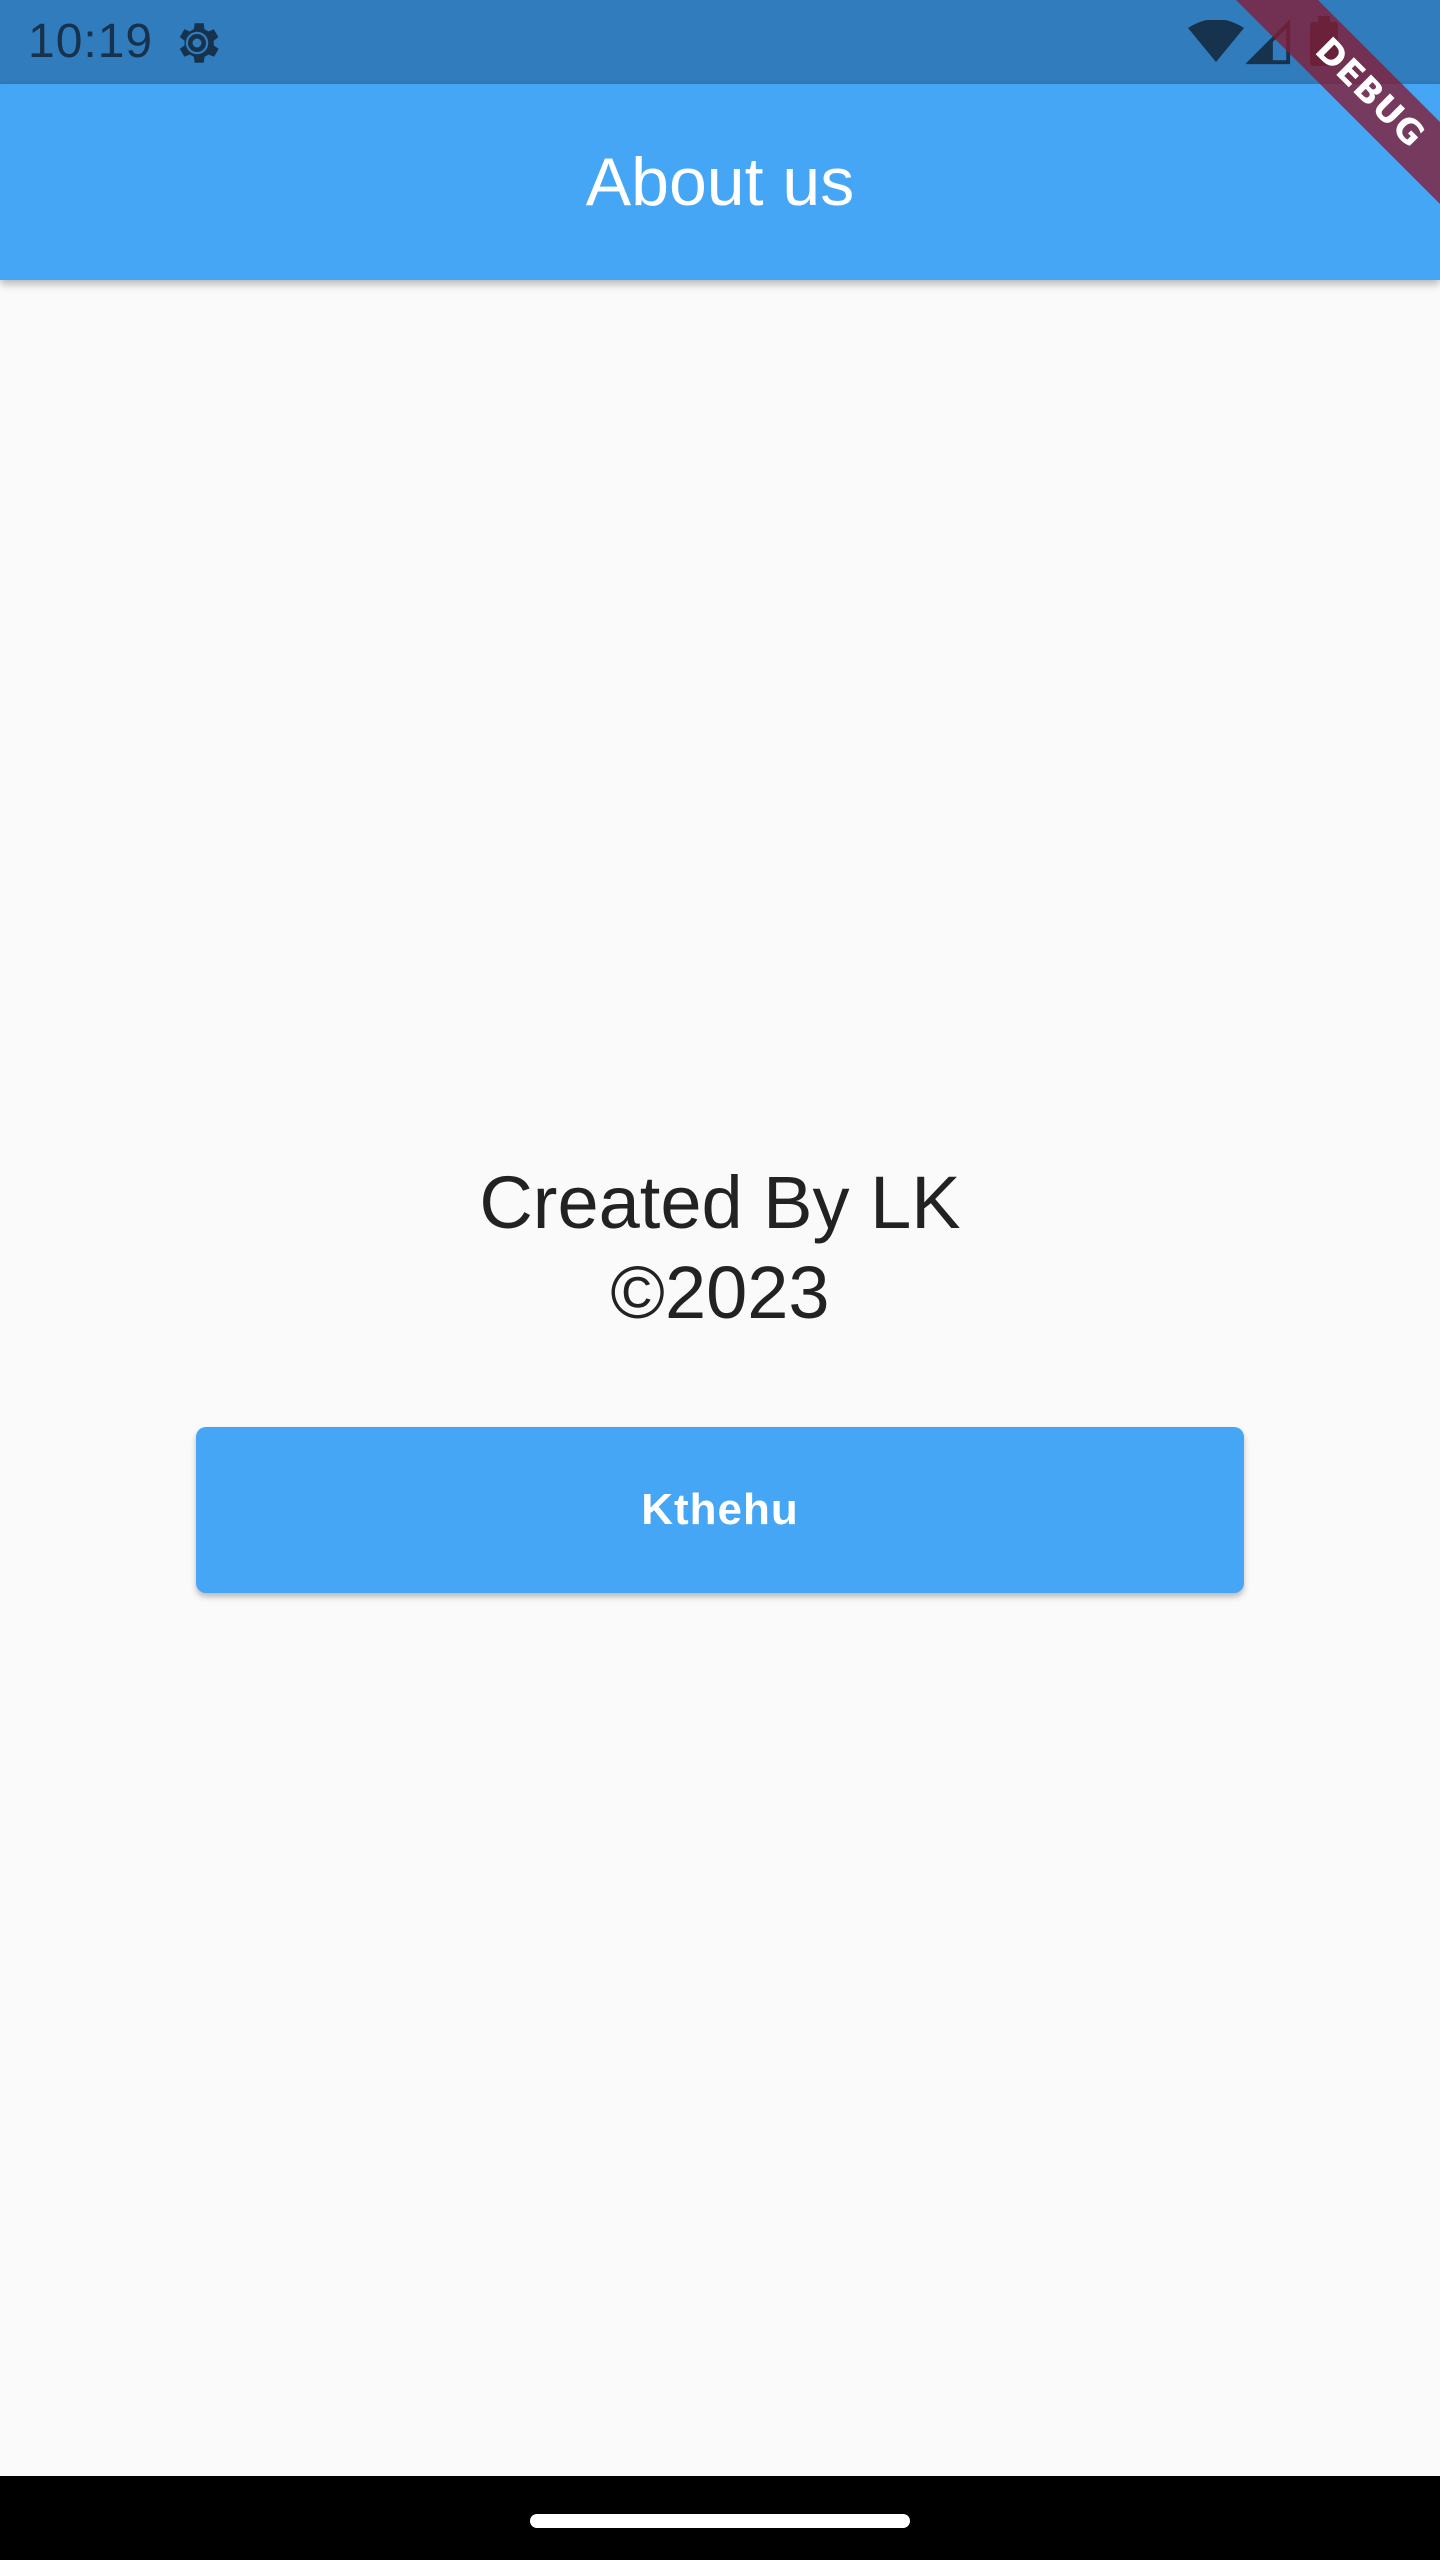 The image size is (1440, 2560). I want to click on status-bar: 10:19, so click(720, 42).